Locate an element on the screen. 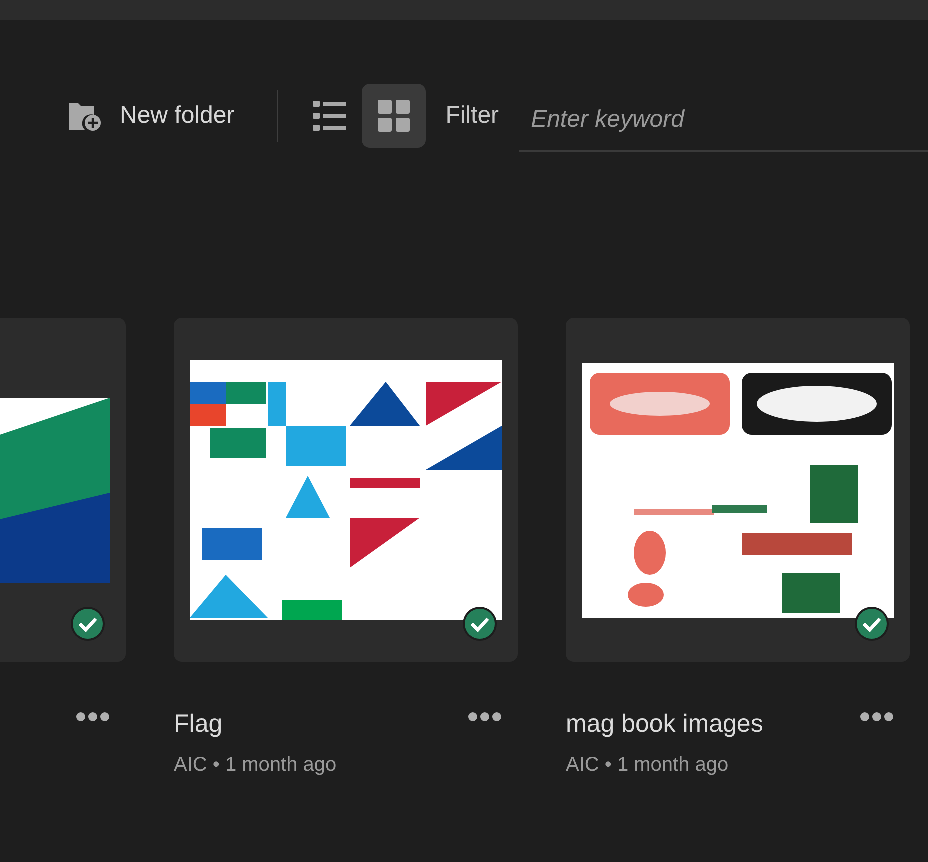 The image size is (928, 862). grid-view-button is located at coordinates (394, 116).